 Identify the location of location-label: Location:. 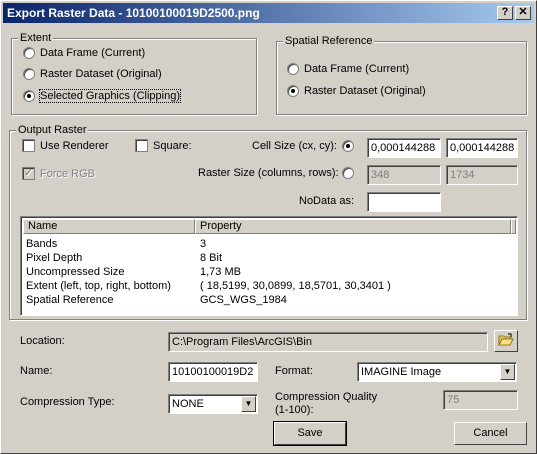
(42, 341).